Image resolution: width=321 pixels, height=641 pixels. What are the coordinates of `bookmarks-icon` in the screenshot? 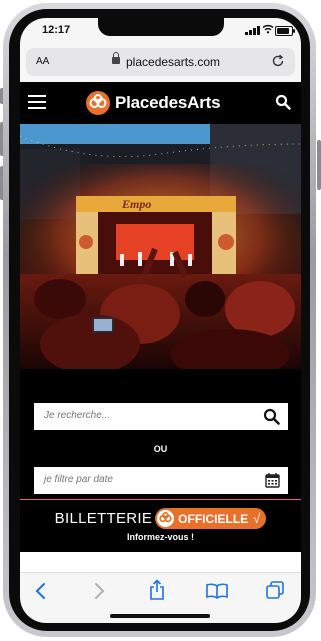 It's located at (217, 591).